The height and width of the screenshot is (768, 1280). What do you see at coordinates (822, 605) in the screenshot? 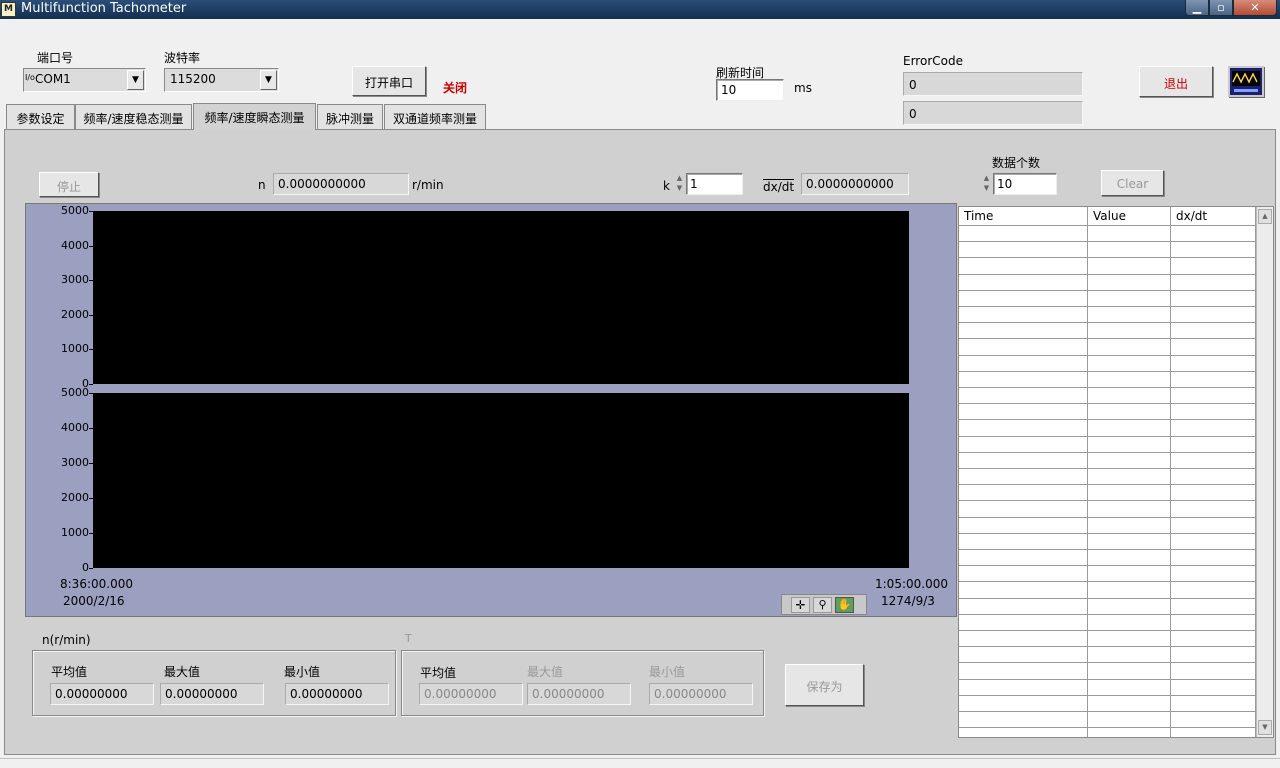
I see `zoom-tool-icon: ⚲` at bounding box center [822, 605].